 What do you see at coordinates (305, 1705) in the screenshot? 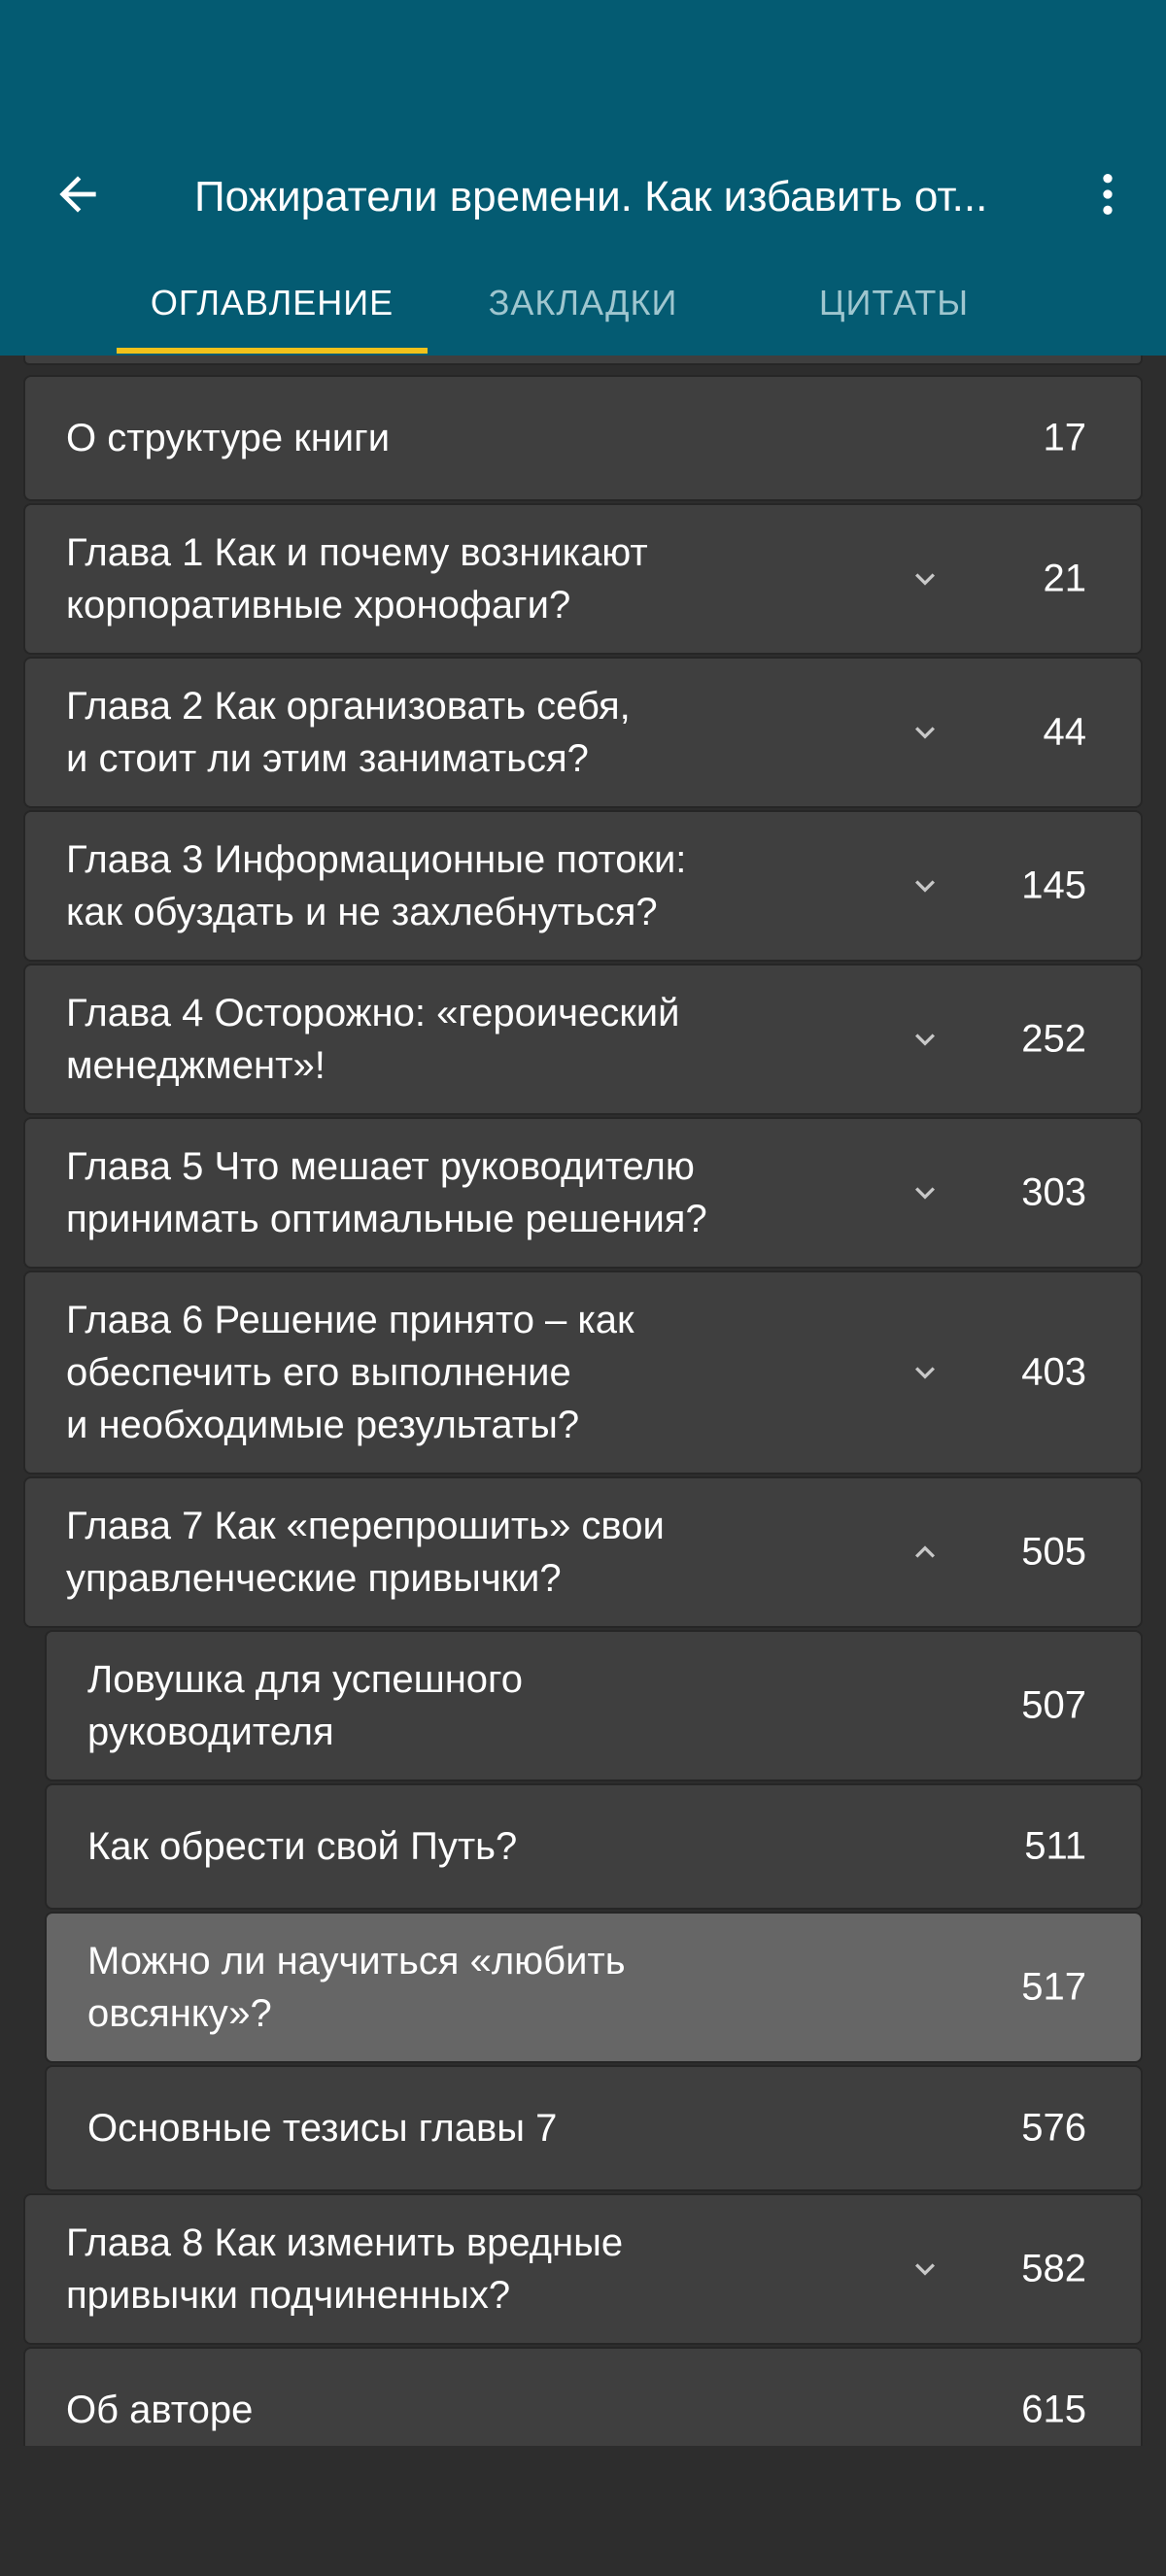
I see `toc-item-title: Ловушка для успешного руководителя` at bounding box center [305, 1705].